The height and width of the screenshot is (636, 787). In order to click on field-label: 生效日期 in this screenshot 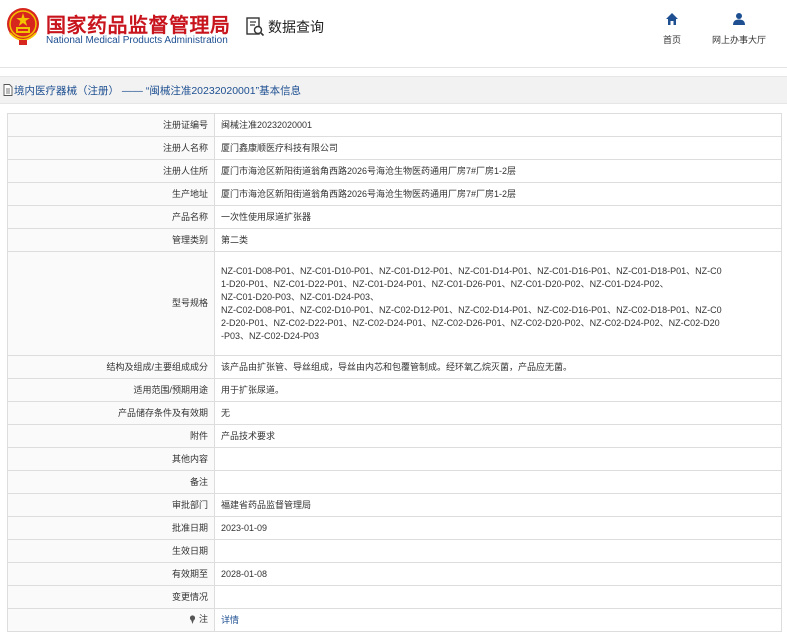, I will do `click(111, 551)`.